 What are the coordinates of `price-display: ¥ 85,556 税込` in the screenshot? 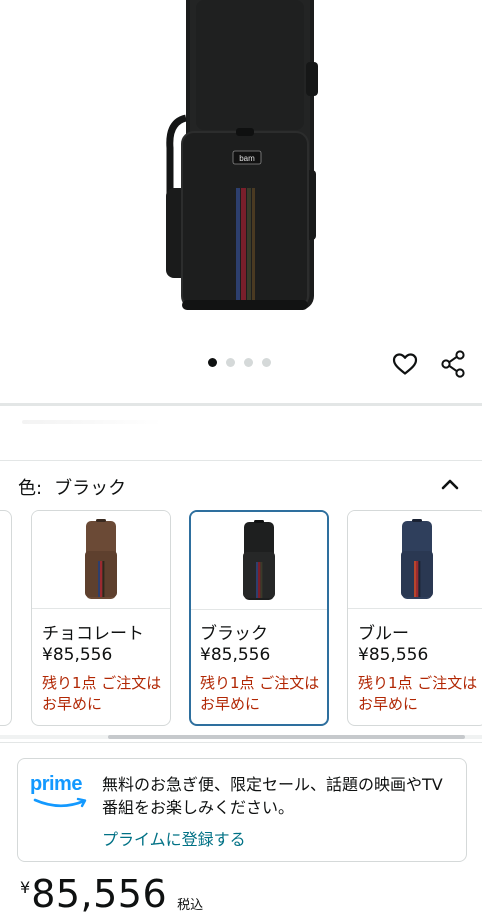 It's located at (111, 894).